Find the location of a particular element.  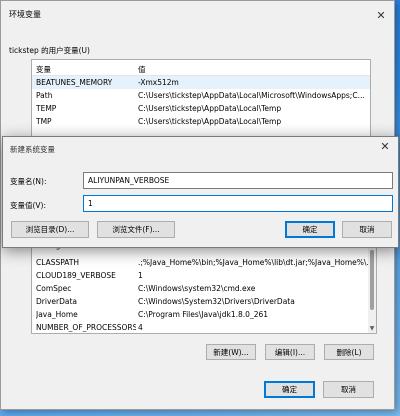

variable-name-label: 变量名(N): is located at coordinates (28, 181).